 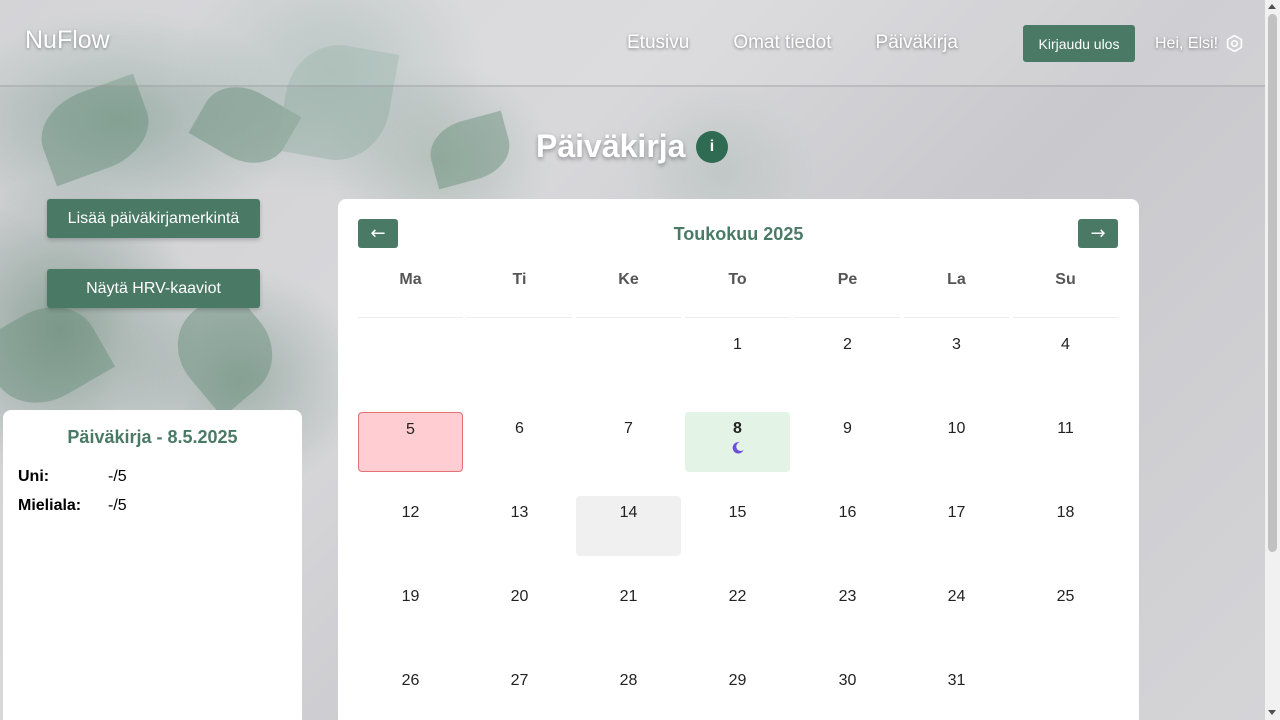 I want to click on calendar-day: 2, so click(x=847, y=358).